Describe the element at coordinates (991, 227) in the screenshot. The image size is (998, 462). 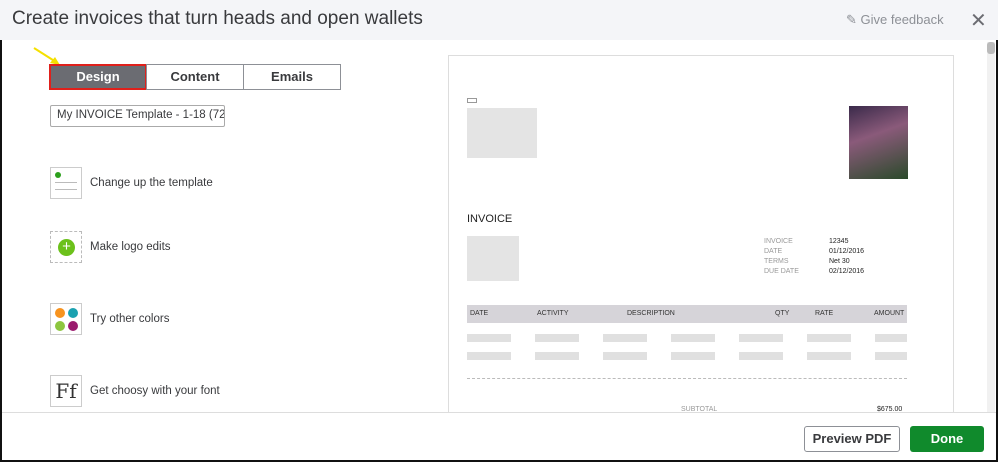
I see `scrollbar` at that location.